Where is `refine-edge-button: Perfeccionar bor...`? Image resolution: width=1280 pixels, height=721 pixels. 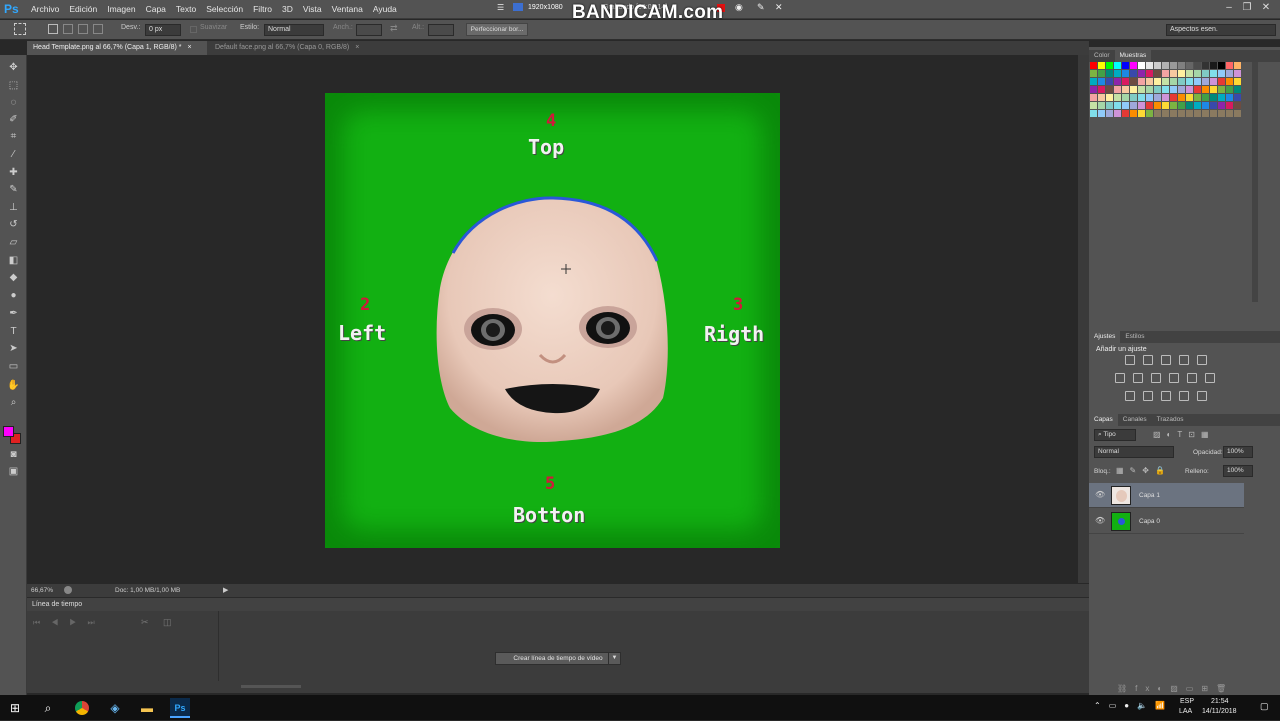 refine-edge-button: Perfeccionar bor... is located at coordinates (497, 29).